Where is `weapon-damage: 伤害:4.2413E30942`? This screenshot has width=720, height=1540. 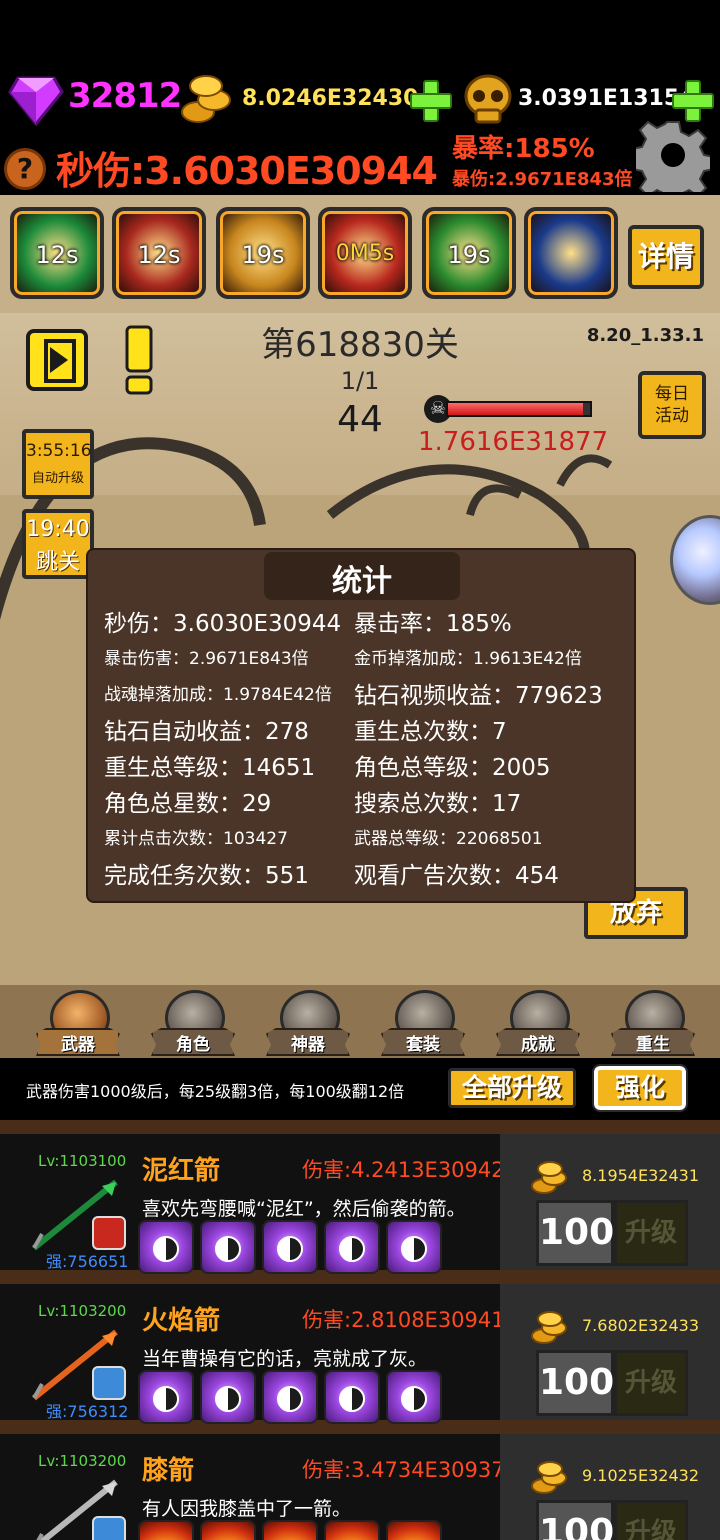
weapon-damage: 伤害:4.2413E30942 is located at coordinates (403, 1170).